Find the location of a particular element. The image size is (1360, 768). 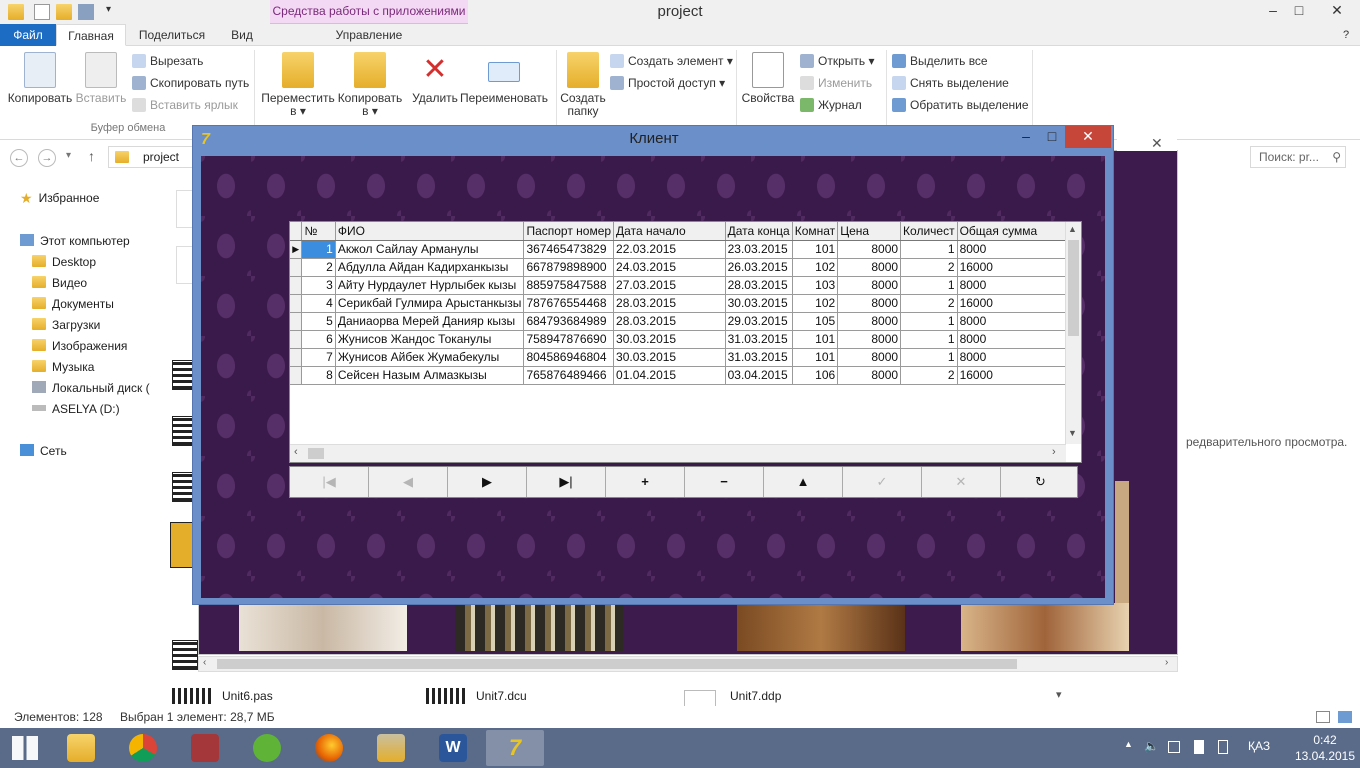

table-cell: 7 is located at coordinates (318, 357).